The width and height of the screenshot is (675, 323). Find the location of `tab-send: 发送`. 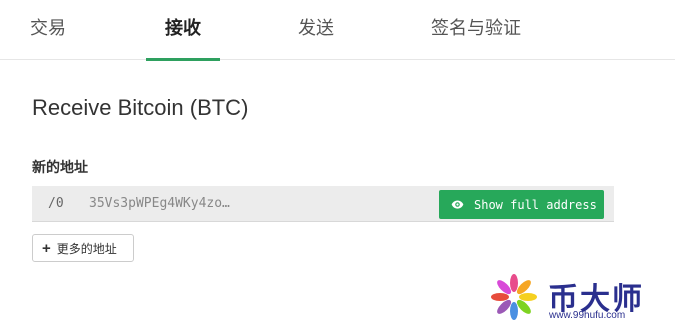

tab-send: 发送 is located at coordinates (316, 30).